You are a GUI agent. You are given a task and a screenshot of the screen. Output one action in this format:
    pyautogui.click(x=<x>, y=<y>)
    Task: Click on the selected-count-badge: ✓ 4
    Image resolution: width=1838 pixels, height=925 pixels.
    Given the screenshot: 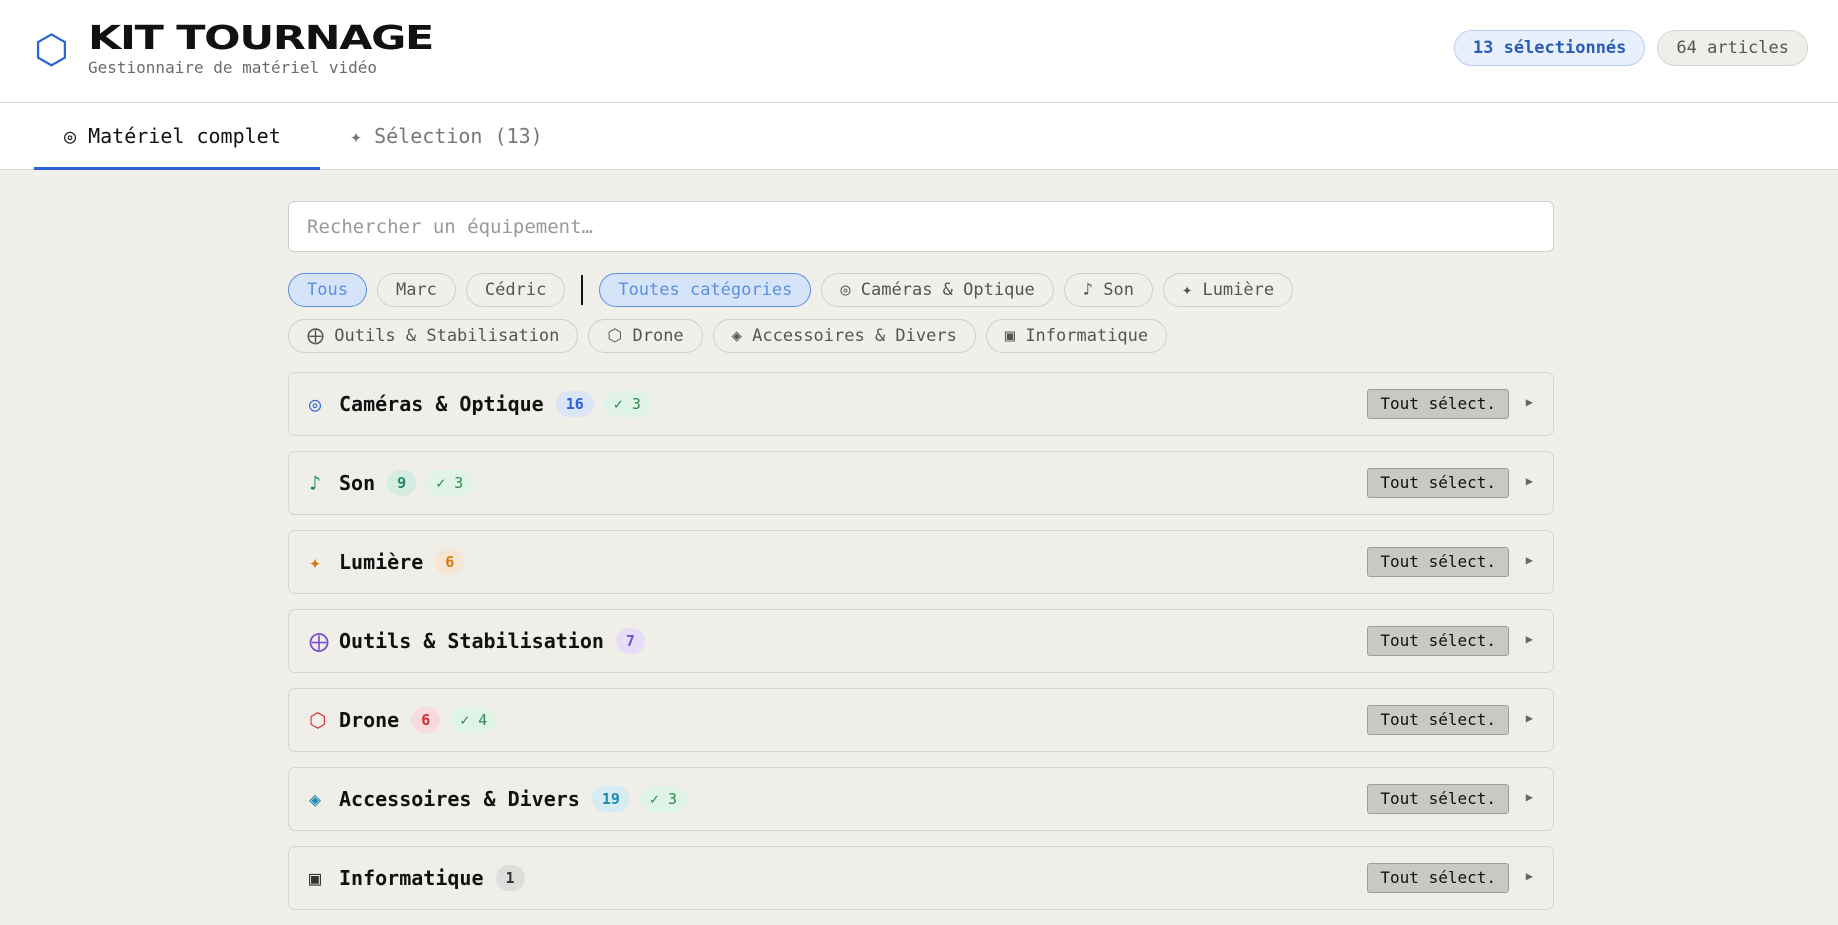 What is the action you would take?
    pyautogui.click(x=474, y=720)
    